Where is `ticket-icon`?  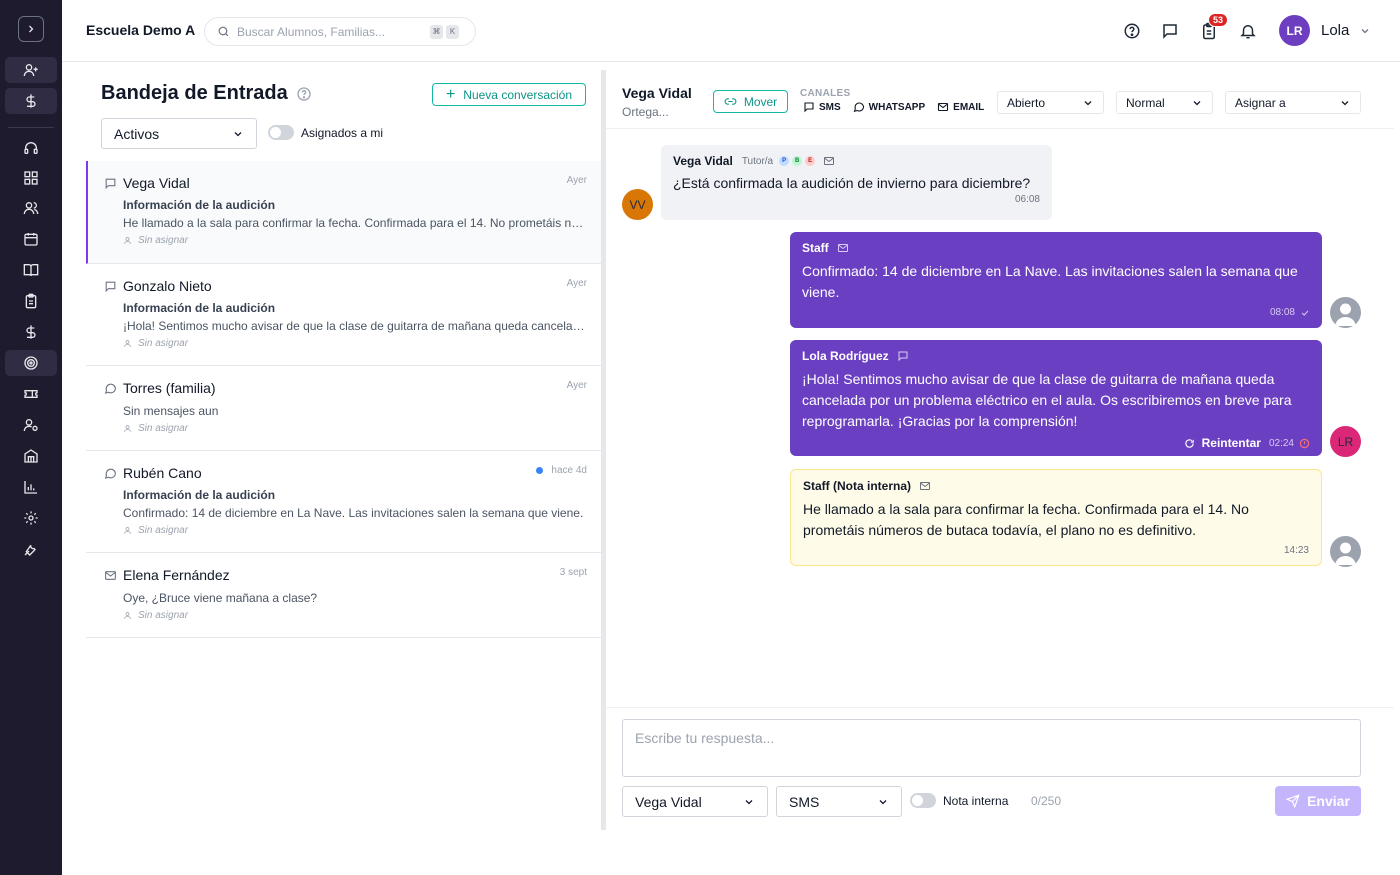 ticket-icon is located at coordinates (31, 394).